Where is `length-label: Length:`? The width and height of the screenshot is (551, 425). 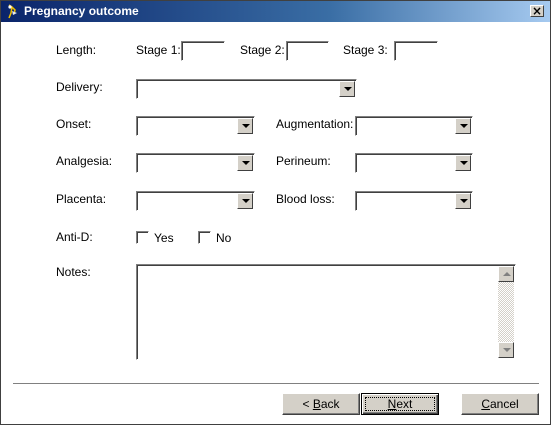
length-label: Length: is located at coordinates (76, 50).